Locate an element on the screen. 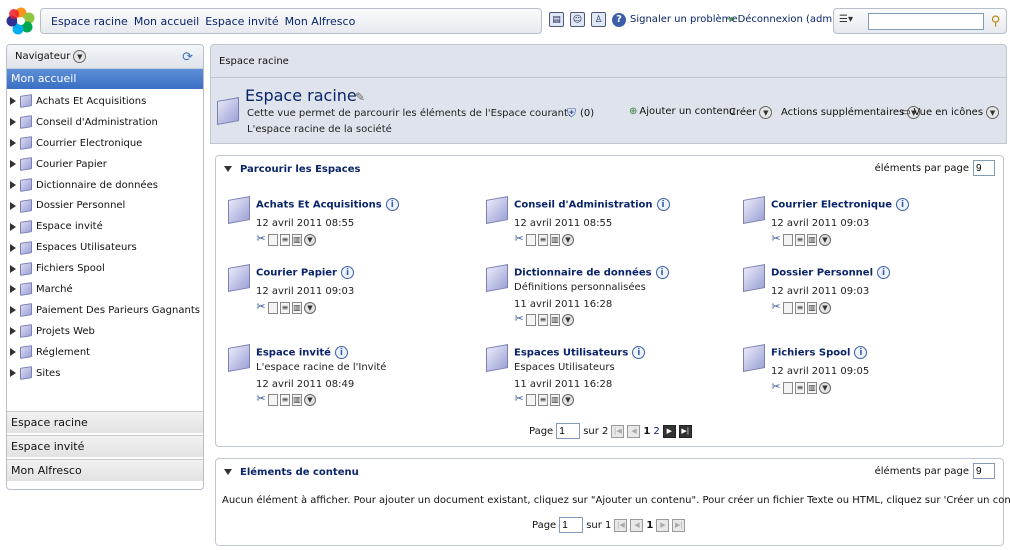 The image size is (1010, 550). alfresco-logo-icon is located at coordinates (21, 21).